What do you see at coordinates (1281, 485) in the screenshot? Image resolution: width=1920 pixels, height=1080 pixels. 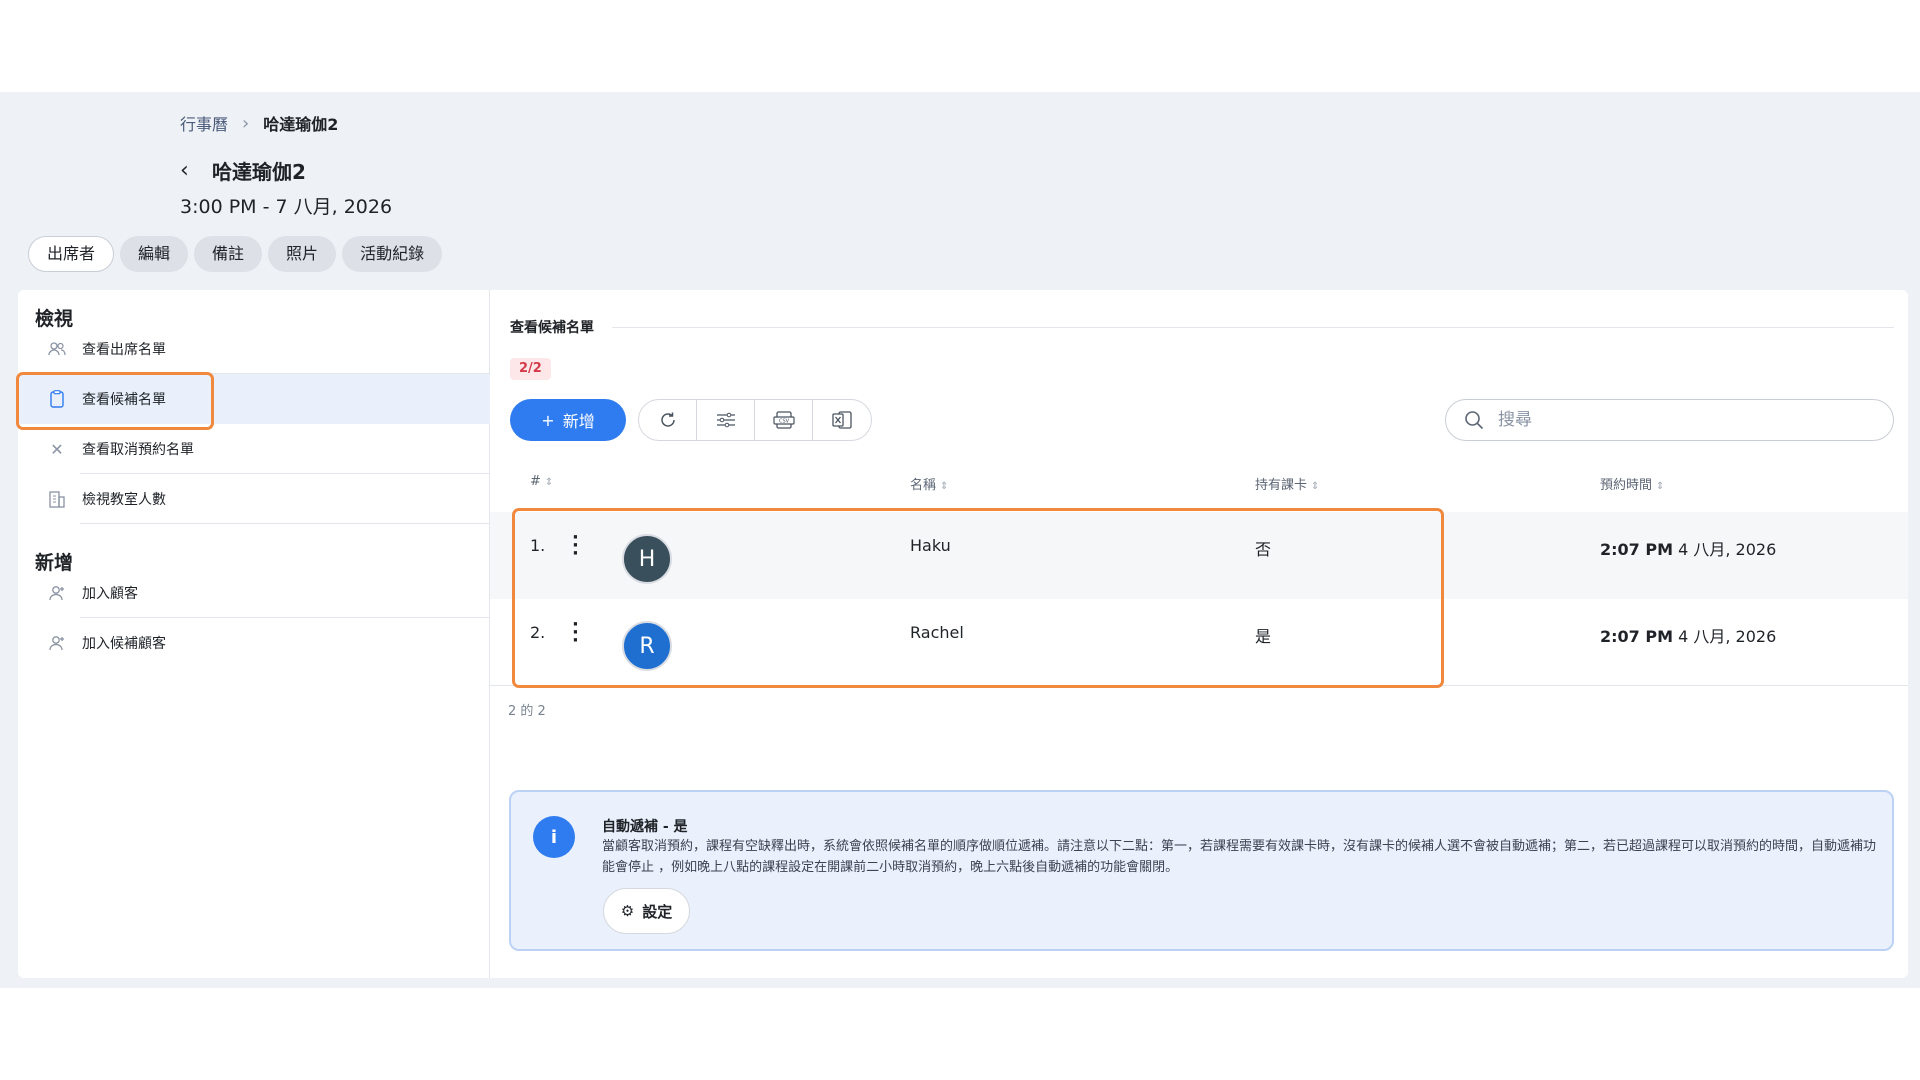 I see `column-header-label: 持有課卡` at bounding box center [1281, 485].